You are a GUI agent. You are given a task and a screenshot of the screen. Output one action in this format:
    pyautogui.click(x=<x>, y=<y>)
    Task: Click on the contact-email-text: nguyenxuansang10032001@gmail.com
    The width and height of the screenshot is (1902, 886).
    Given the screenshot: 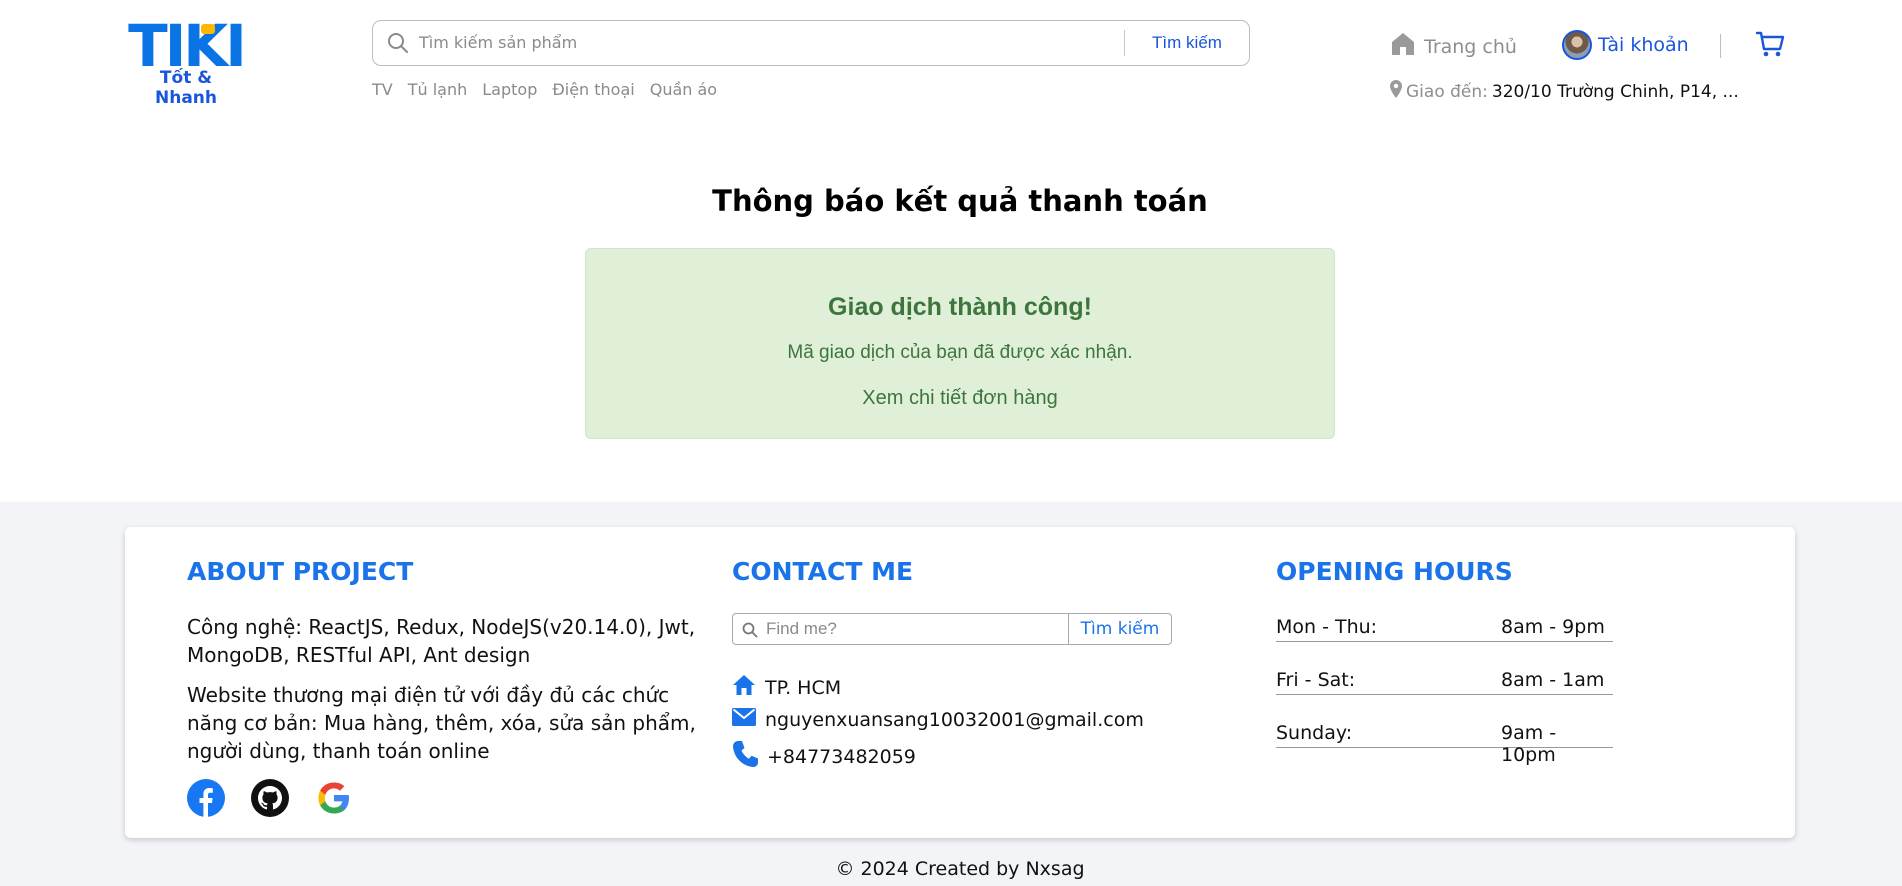 What is the action you would take?
    pyautogui.click(x=954, y=719)
    